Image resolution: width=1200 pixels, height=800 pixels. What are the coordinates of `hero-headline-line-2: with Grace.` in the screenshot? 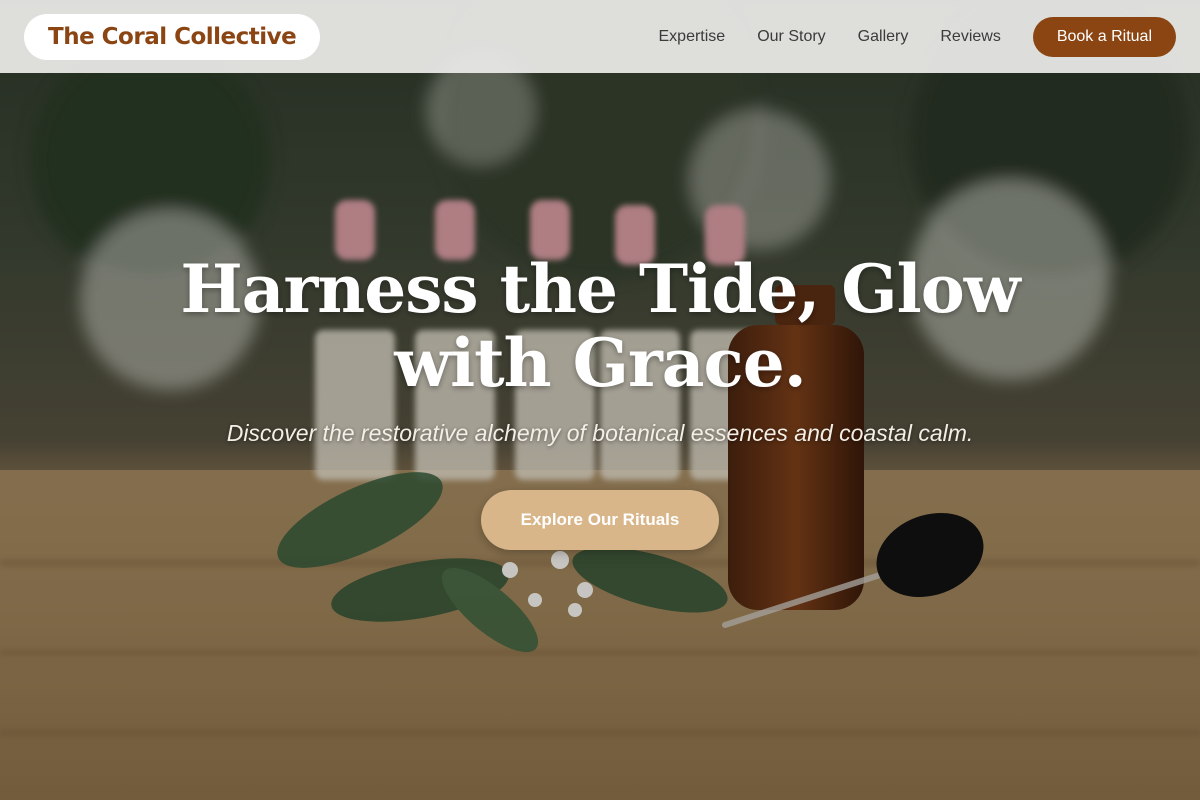 It's located at (600, 363).